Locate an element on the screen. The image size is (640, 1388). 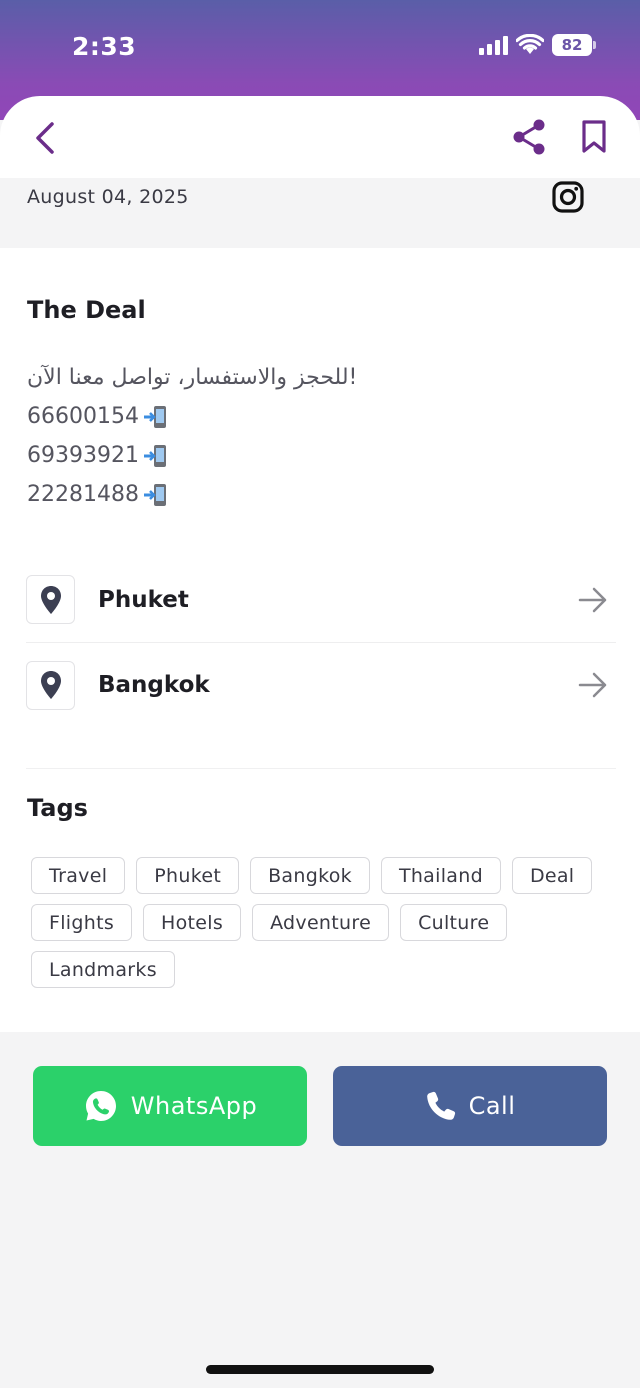
tag-chip: Adventure is located at coordinates (321, 922).